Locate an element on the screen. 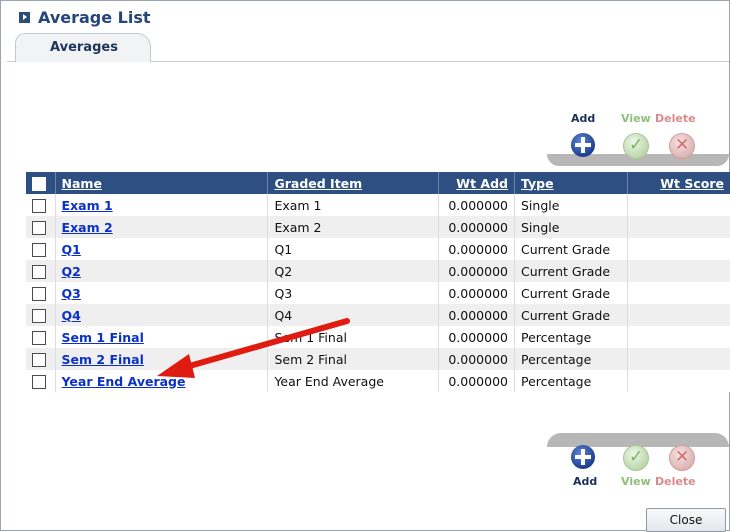 The width and height of the screenshot is (730, 532). table-row: Q4 Q4 0.000000 Current Grade is located at coordinates (378, 315).